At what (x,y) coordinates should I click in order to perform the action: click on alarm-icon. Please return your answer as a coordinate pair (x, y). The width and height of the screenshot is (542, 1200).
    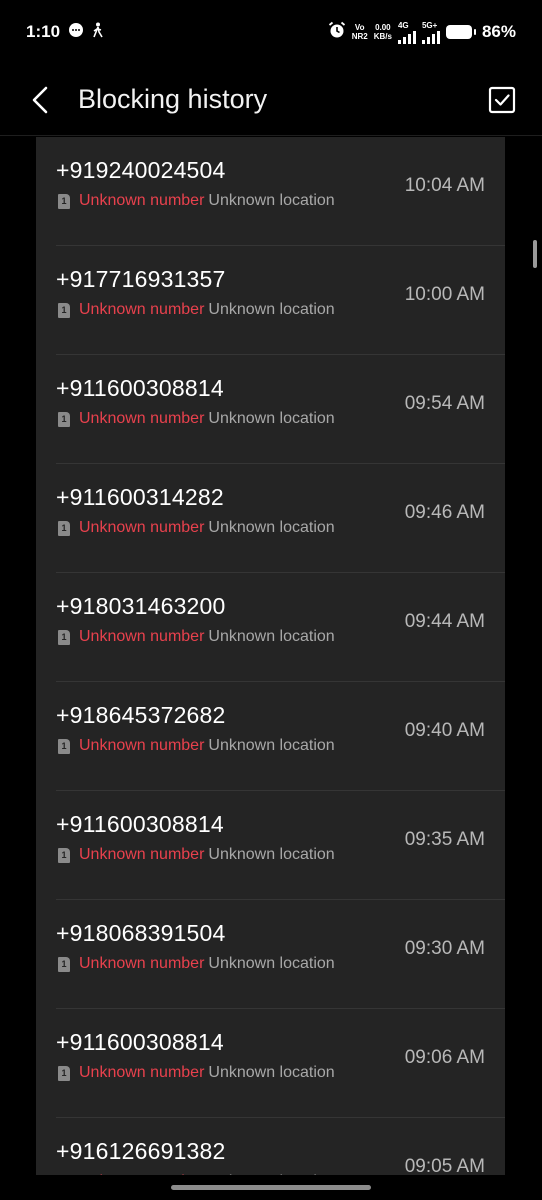
    Looking at the image, I should click on (337, 32).